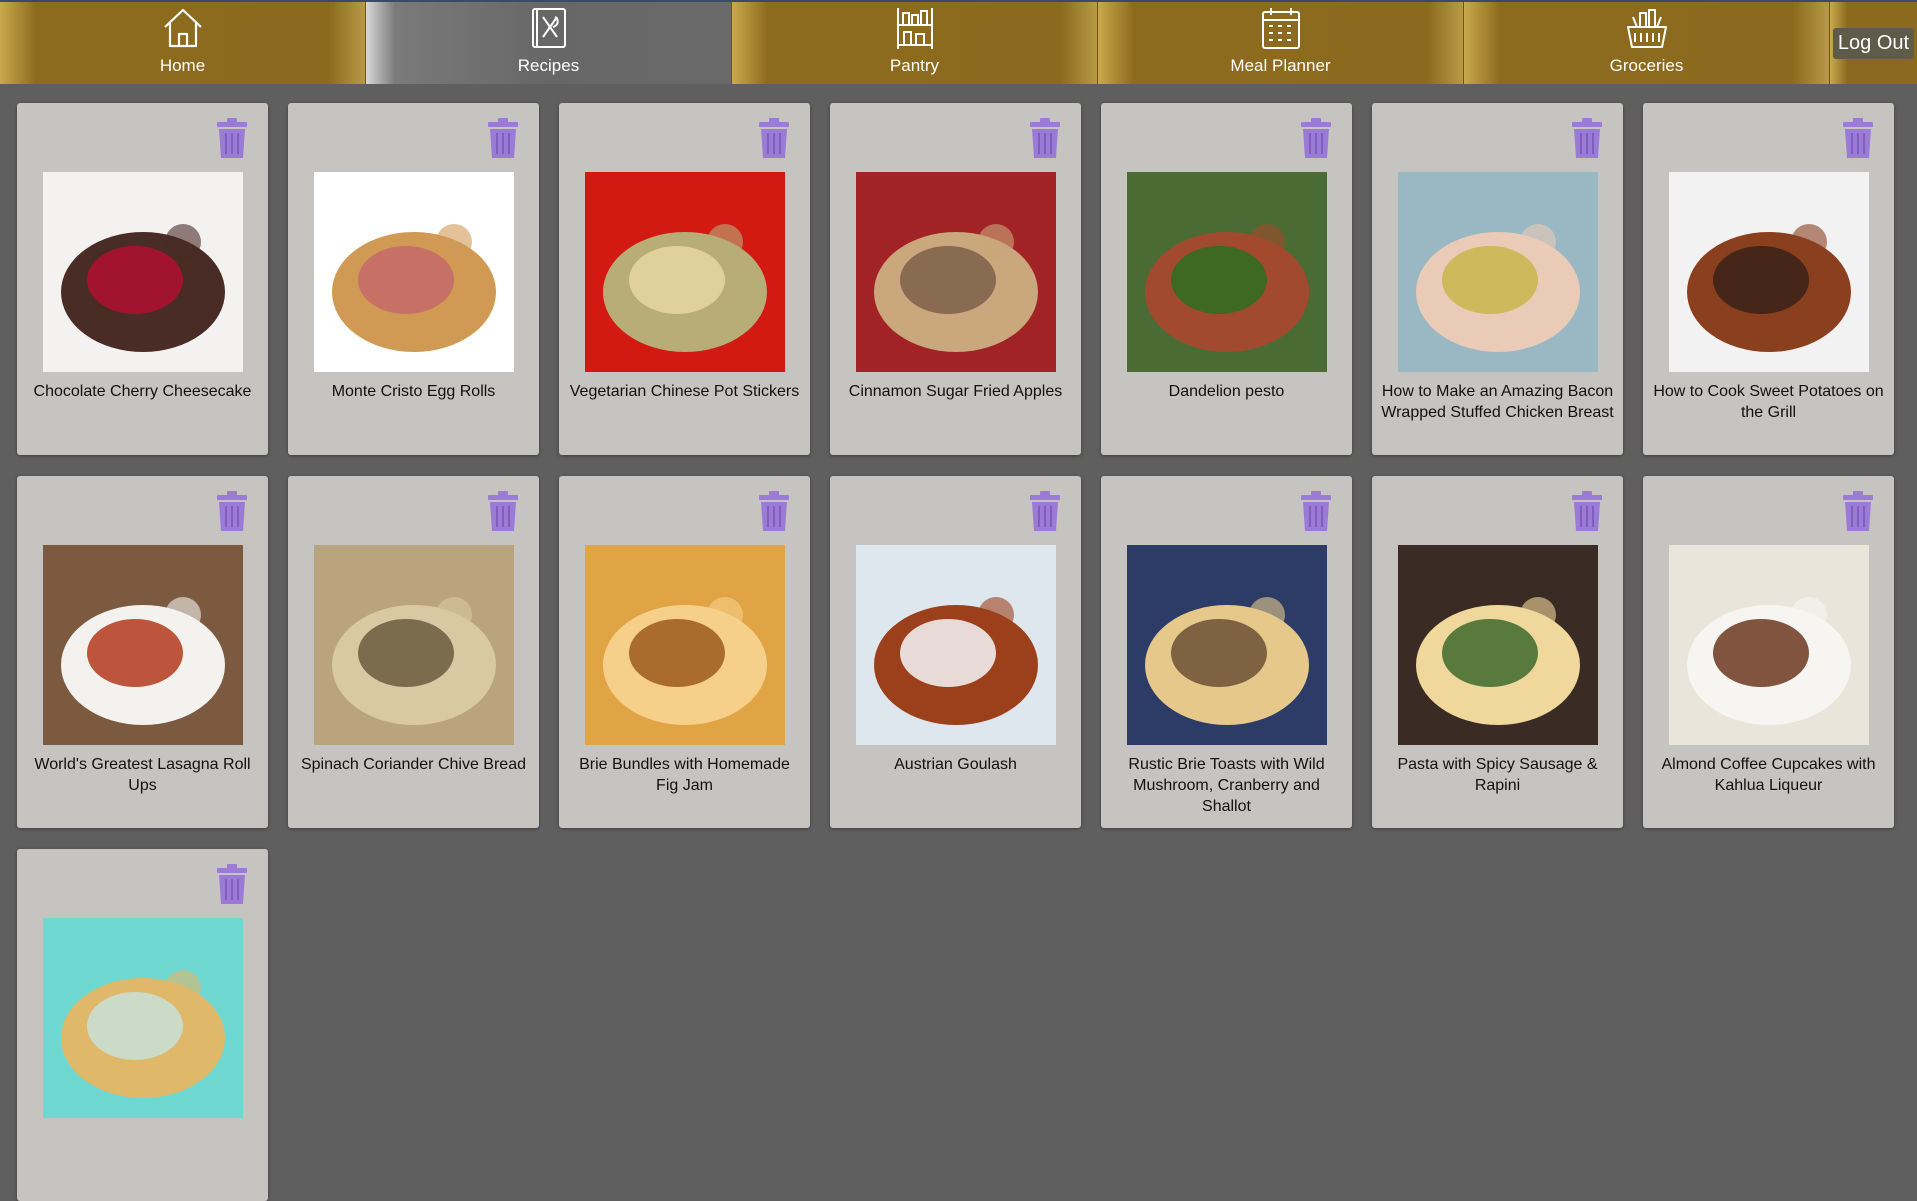  I want to click on recipe-card: World's Greatest Lasagna Roll Ups, so click(142, 652).